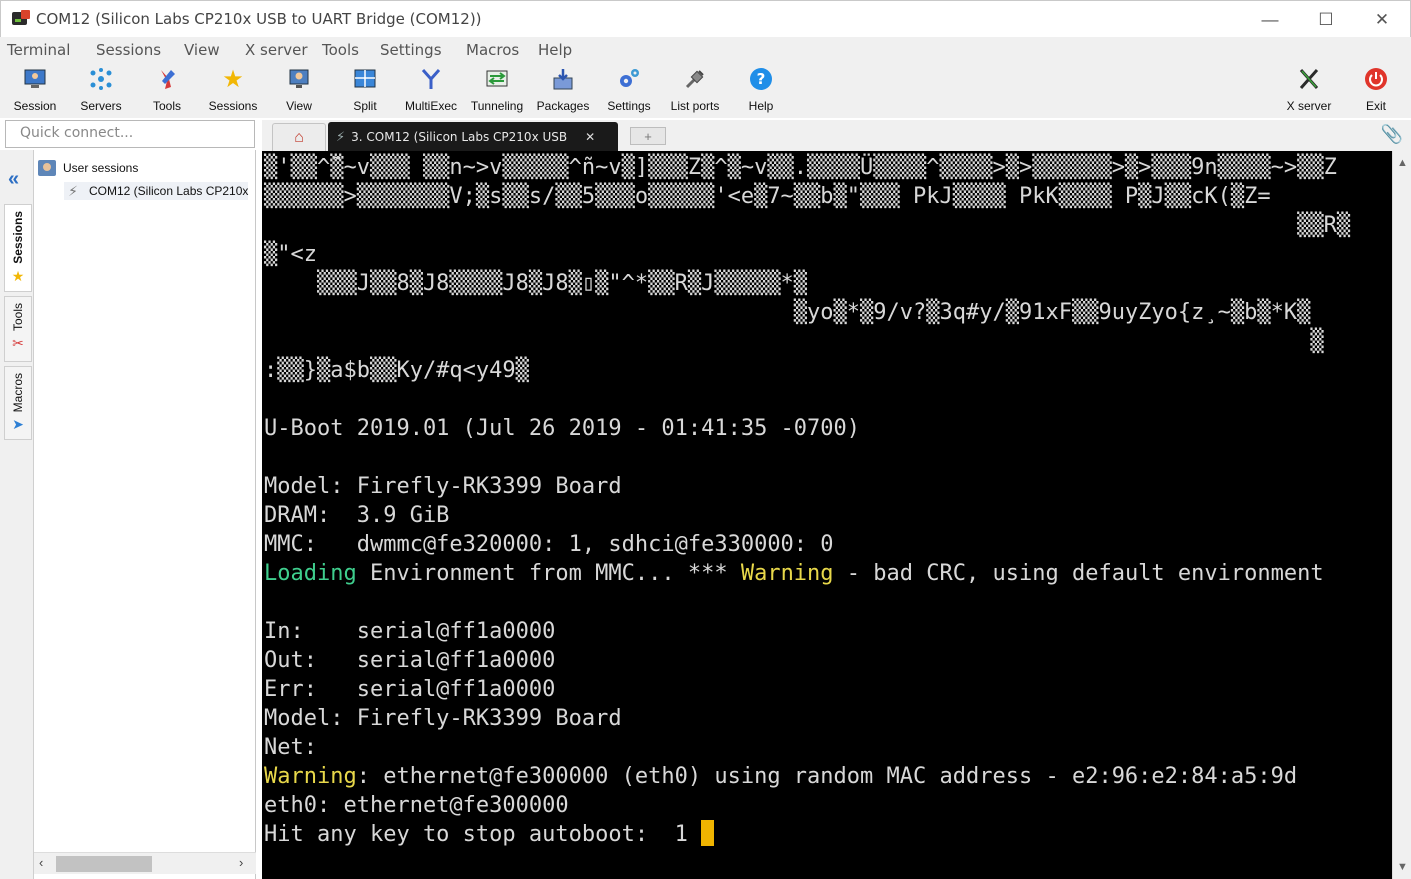 Image resolution: width=1411 pixels, height=879 pixels. Describe the element at coordinates (695, 79) in the screenshot. I see `list-ports-icon` at that location.